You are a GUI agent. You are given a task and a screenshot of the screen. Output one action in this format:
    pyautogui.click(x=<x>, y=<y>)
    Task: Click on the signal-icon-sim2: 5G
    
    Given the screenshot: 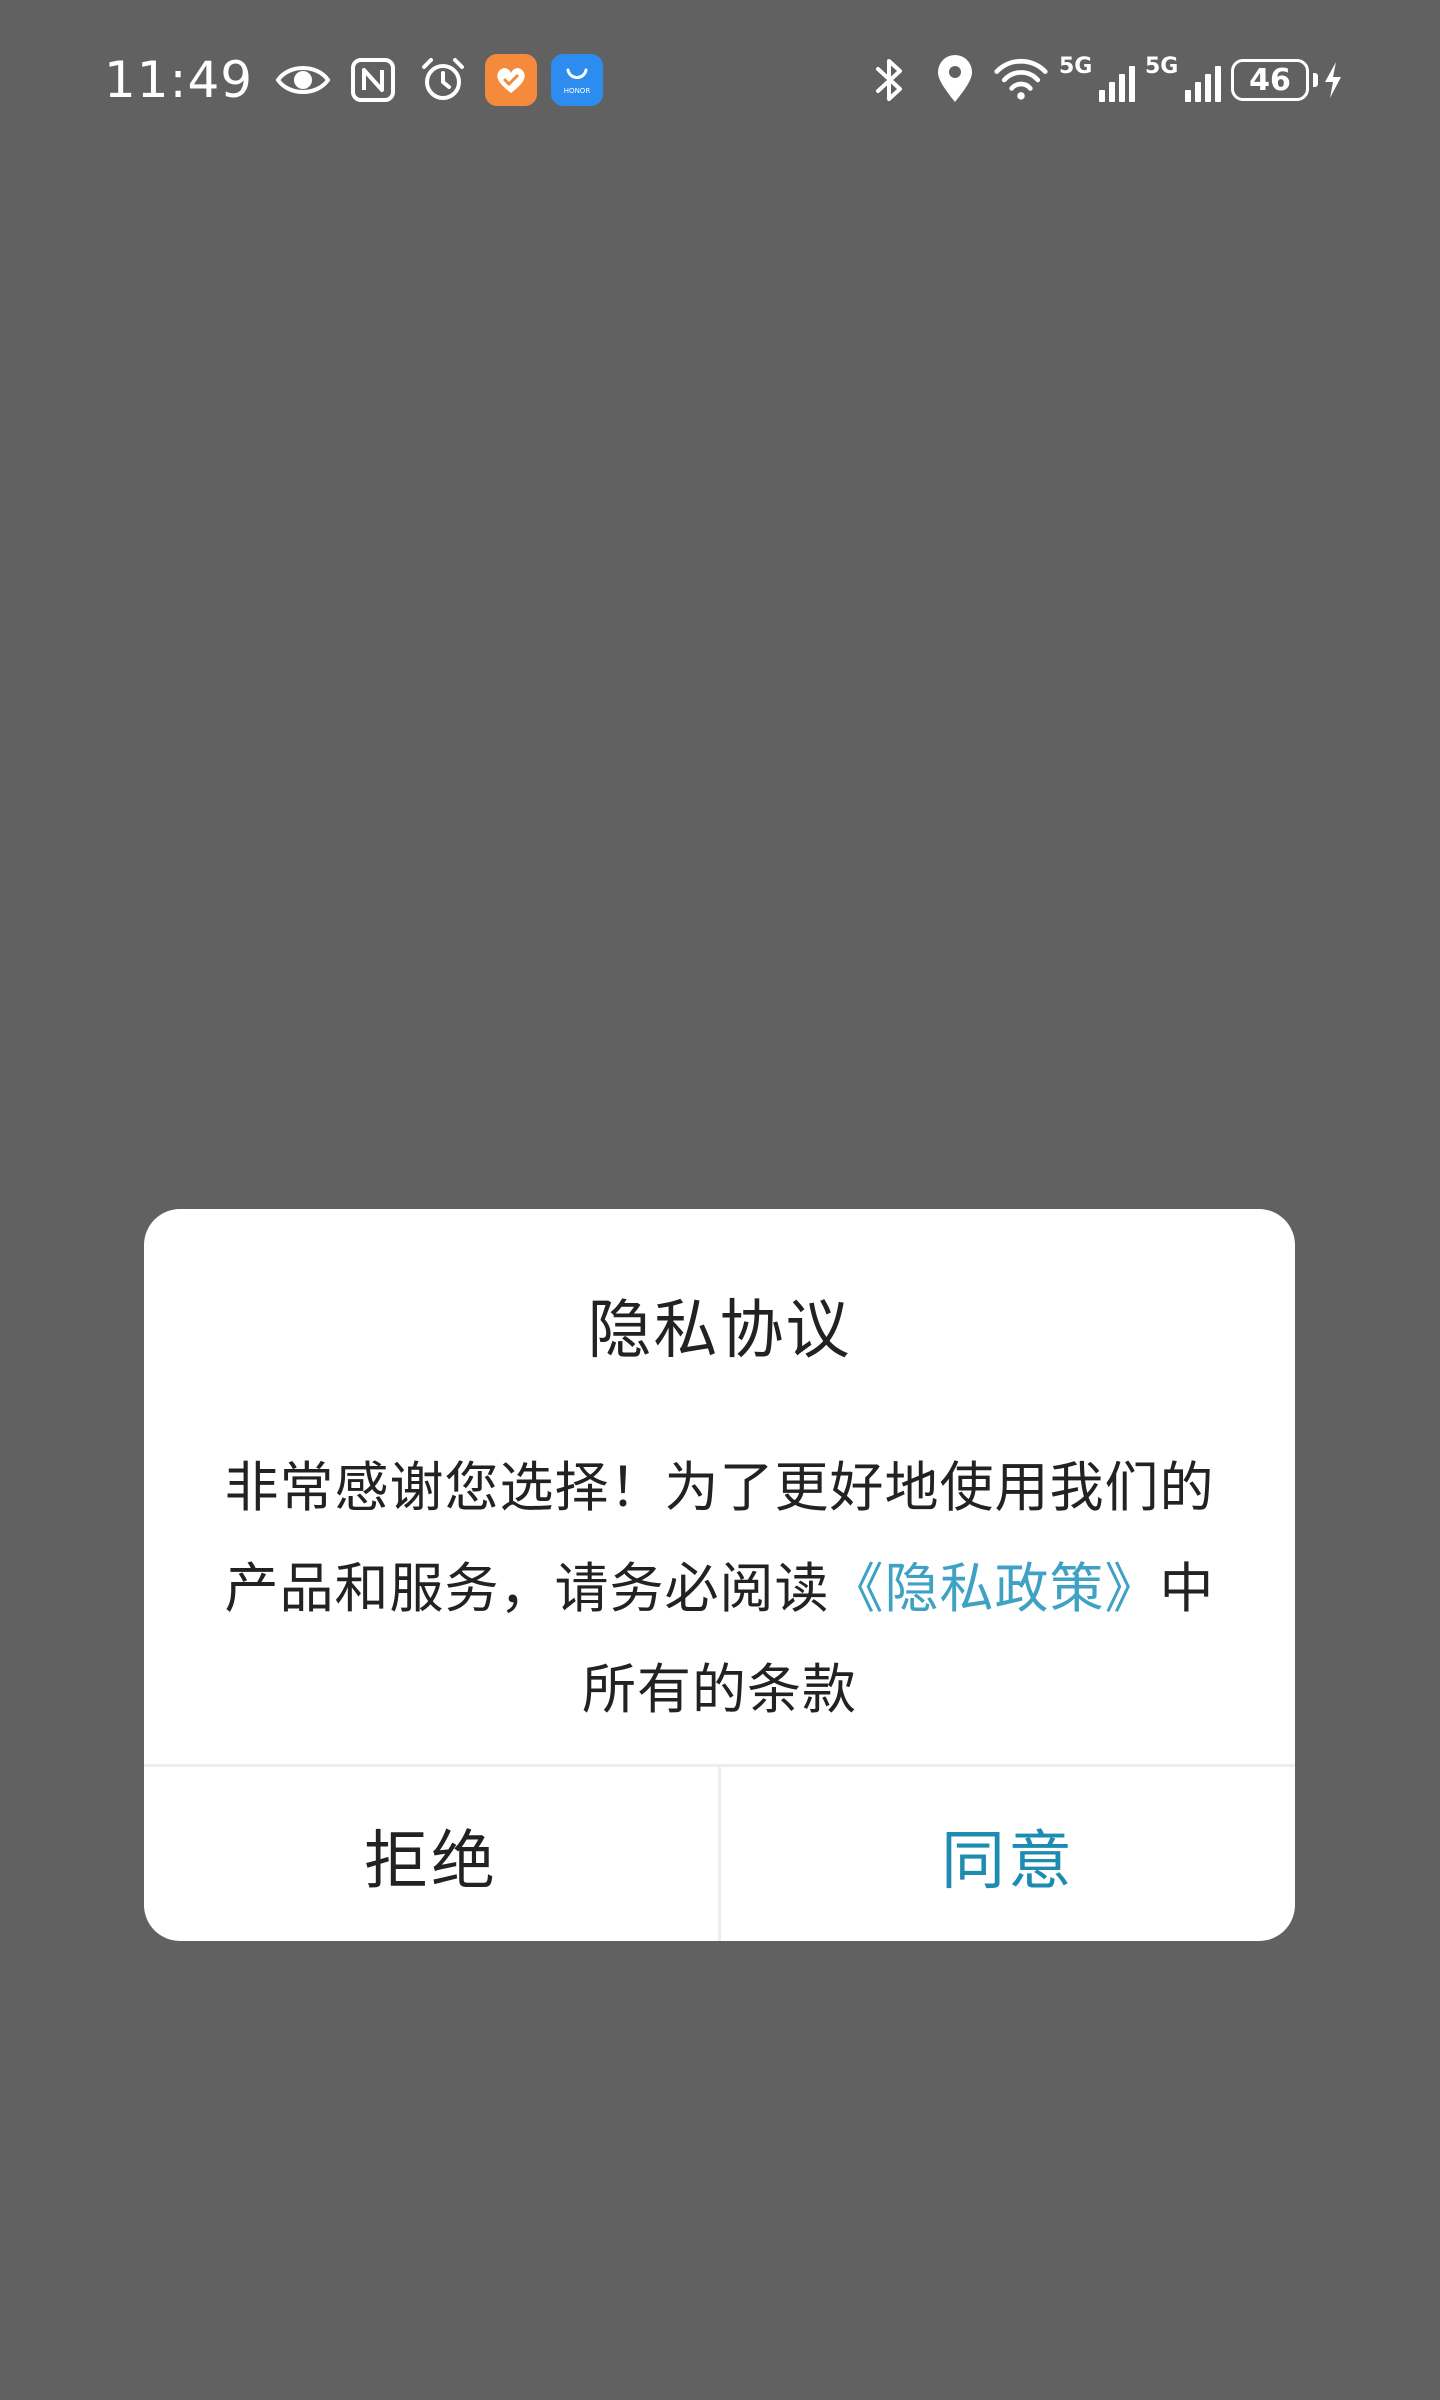 What is the action you would take?
    pyautogui.click(x=1183, y=80)
    